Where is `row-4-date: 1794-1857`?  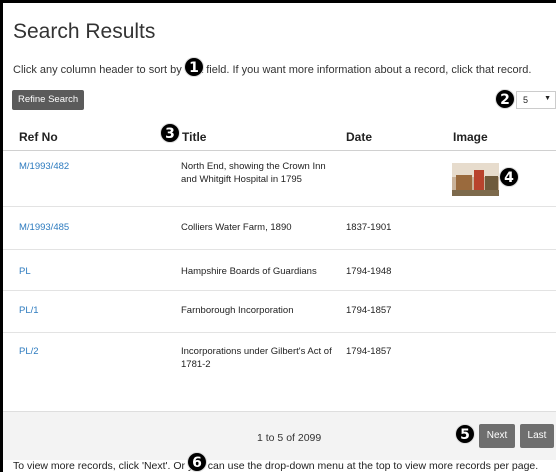 row-4-date: 1794-1857 is located at coordinates (368, 310).